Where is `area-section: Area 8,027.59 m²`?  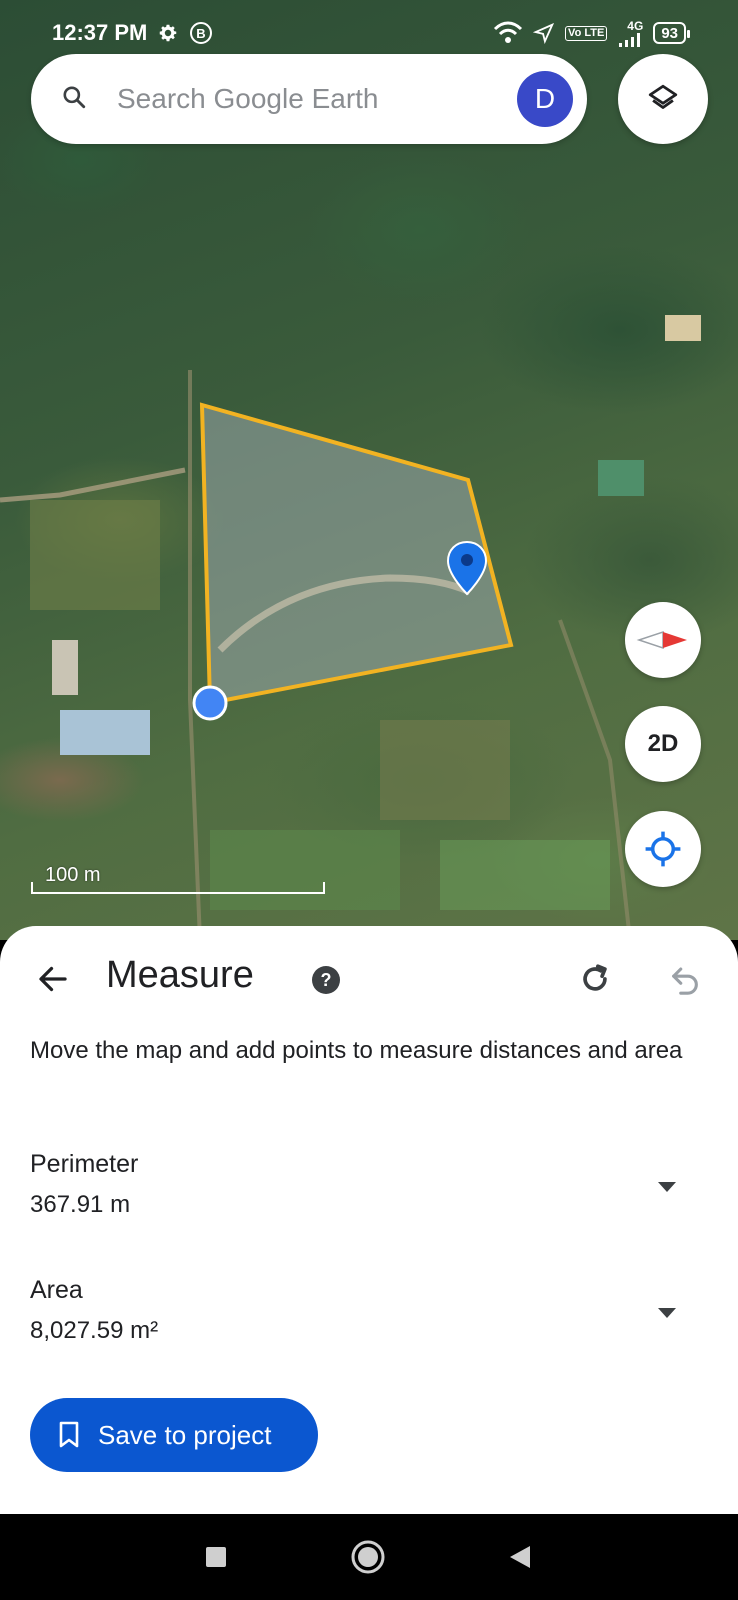
area-section: Area 8,027.59 m² is located at coordinates (370, 1316).